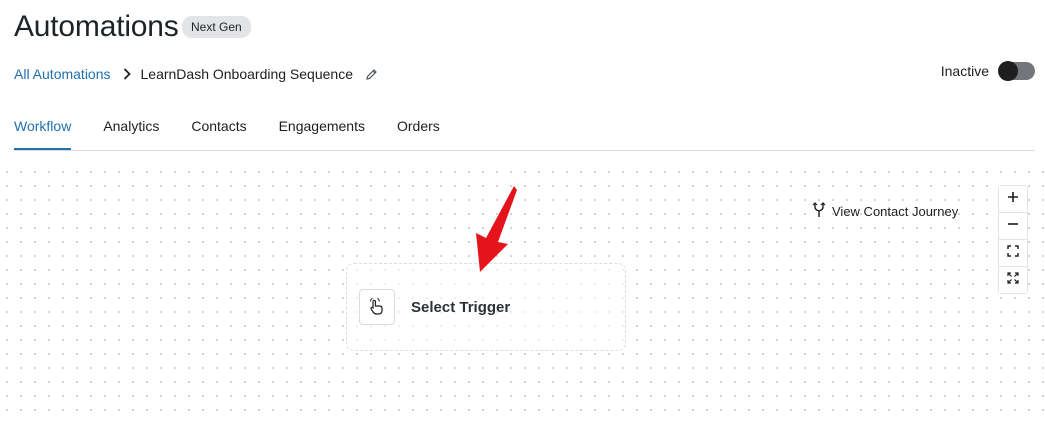 The height and width of the screenshot is (421, 1045). What do you see at coordinates (461, 307) in the screenshot?
I see `select-trigger-label: Select Trigger` at bounding box center [461, 307].